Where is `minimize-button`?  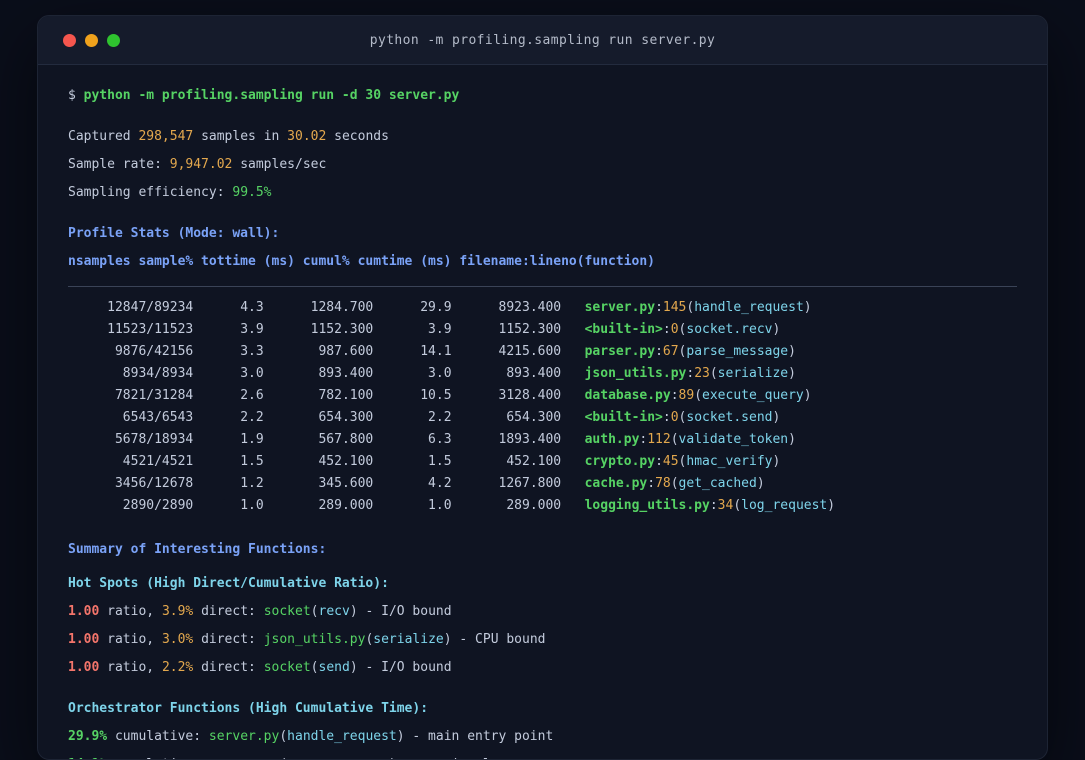
minimize-button is located at coordinates (91, 40).